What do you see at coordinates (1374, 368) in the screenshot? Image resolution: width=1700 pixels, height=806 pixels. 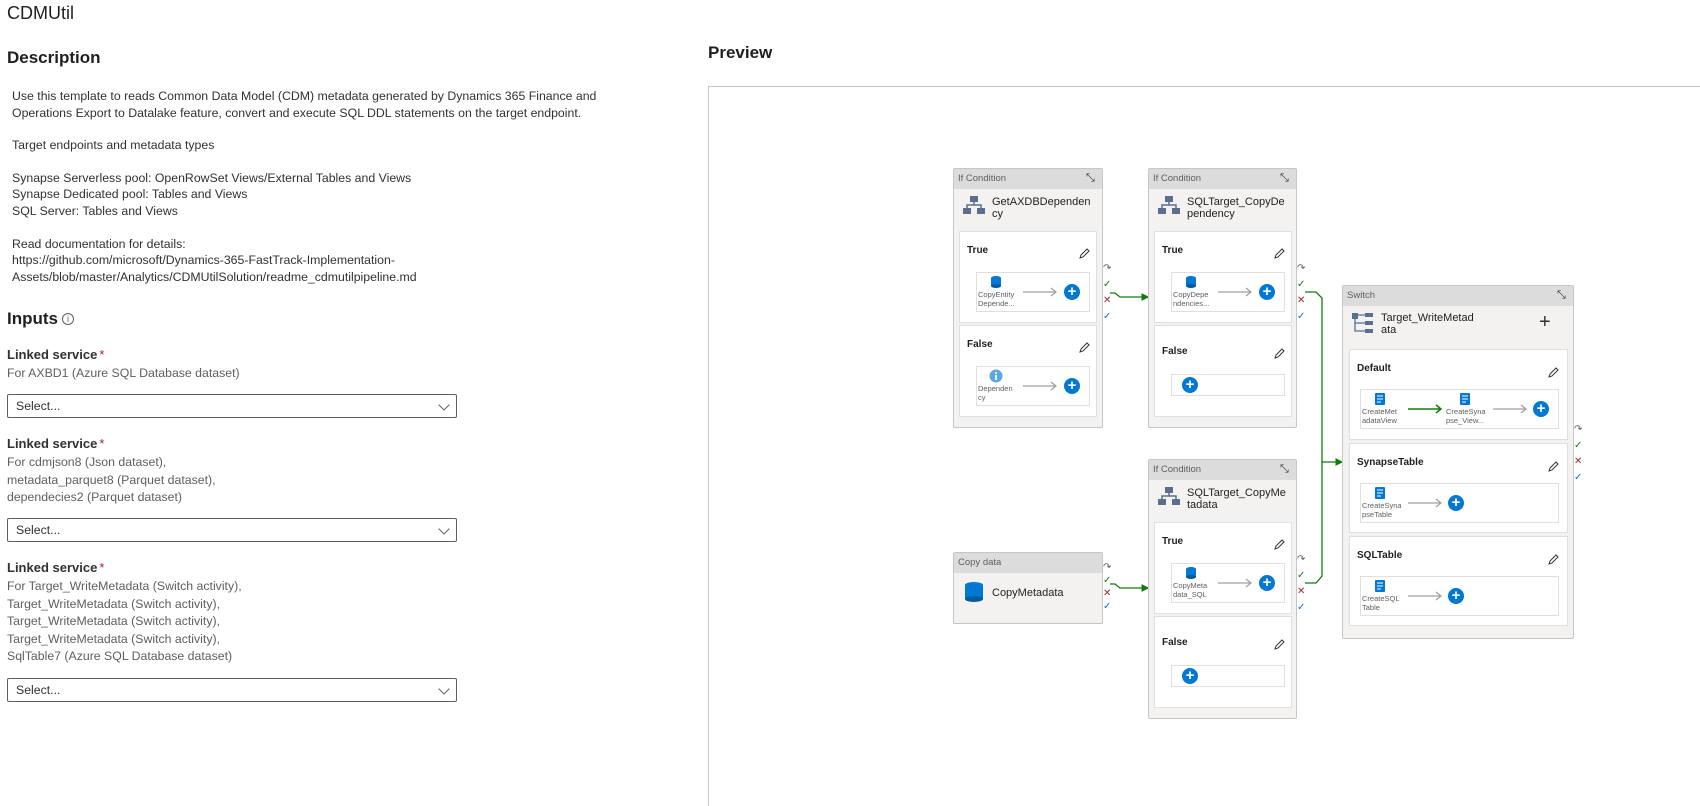 I see `branch-label: Default` at bounding box center [1374, 368].